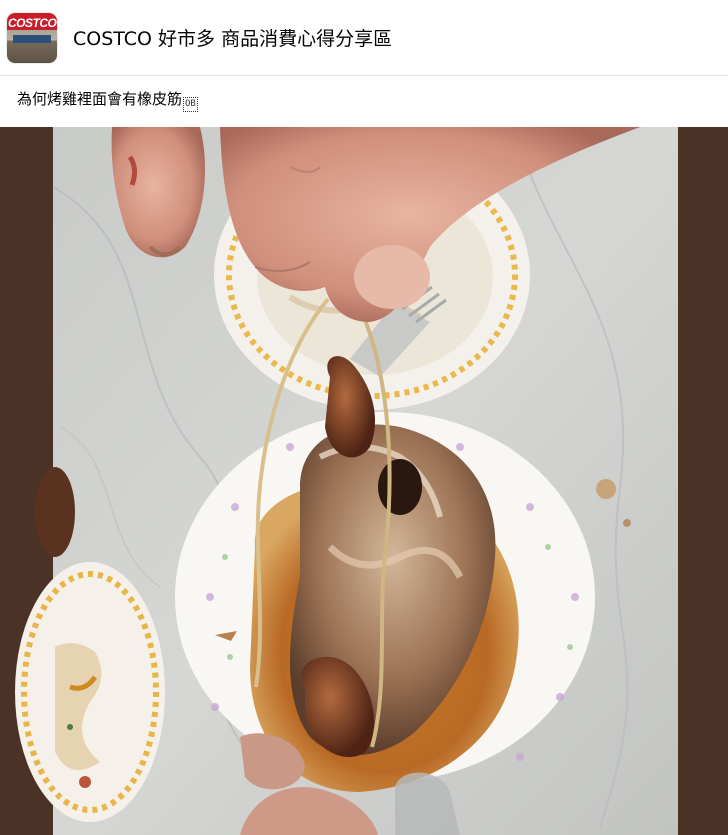 Image resolution: width=728 pixels, height=835 pixels. What do you see at coordinates (232, 37) in the screenshot?
I see `group-name-link: COSTCO 好市多 商品消費心得分享區` at bounding box center [232, 37].